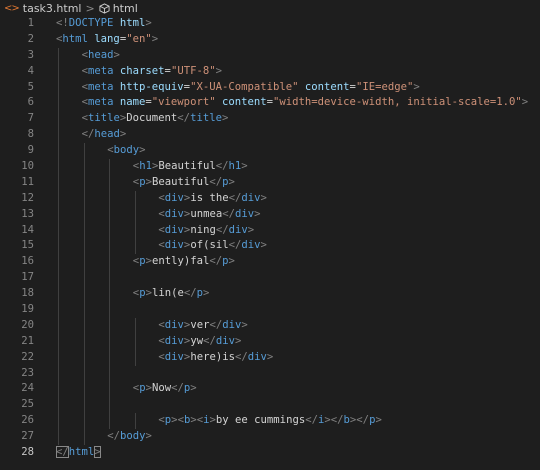 The image size is (540, 470). Describe the element at coordinates (270, 24) in the screenshot. I see `code-line: 1 <!DOCTYPE html>` at that location.